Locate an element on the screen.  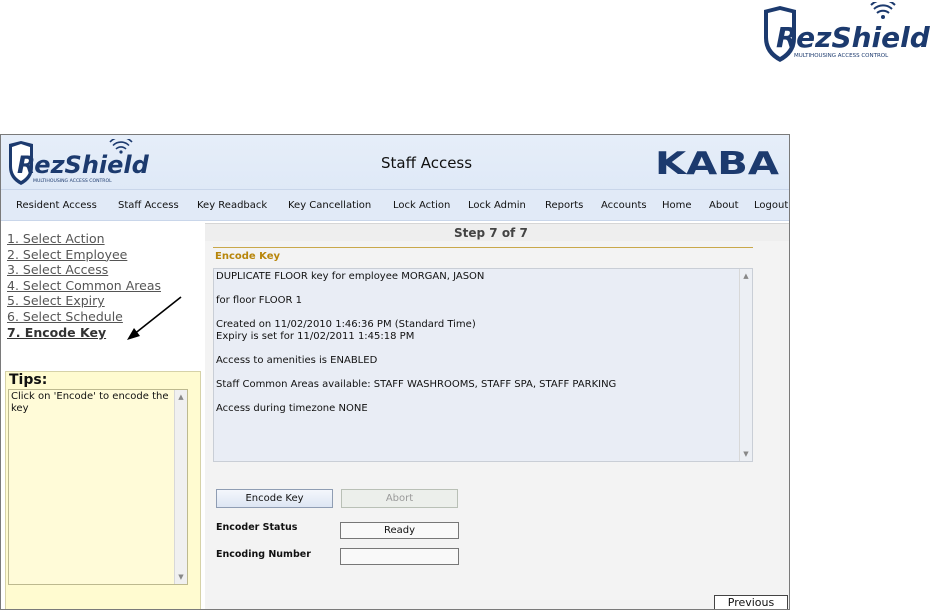
nav-key-readback: Key Readback is located at coordinates (232, 205).